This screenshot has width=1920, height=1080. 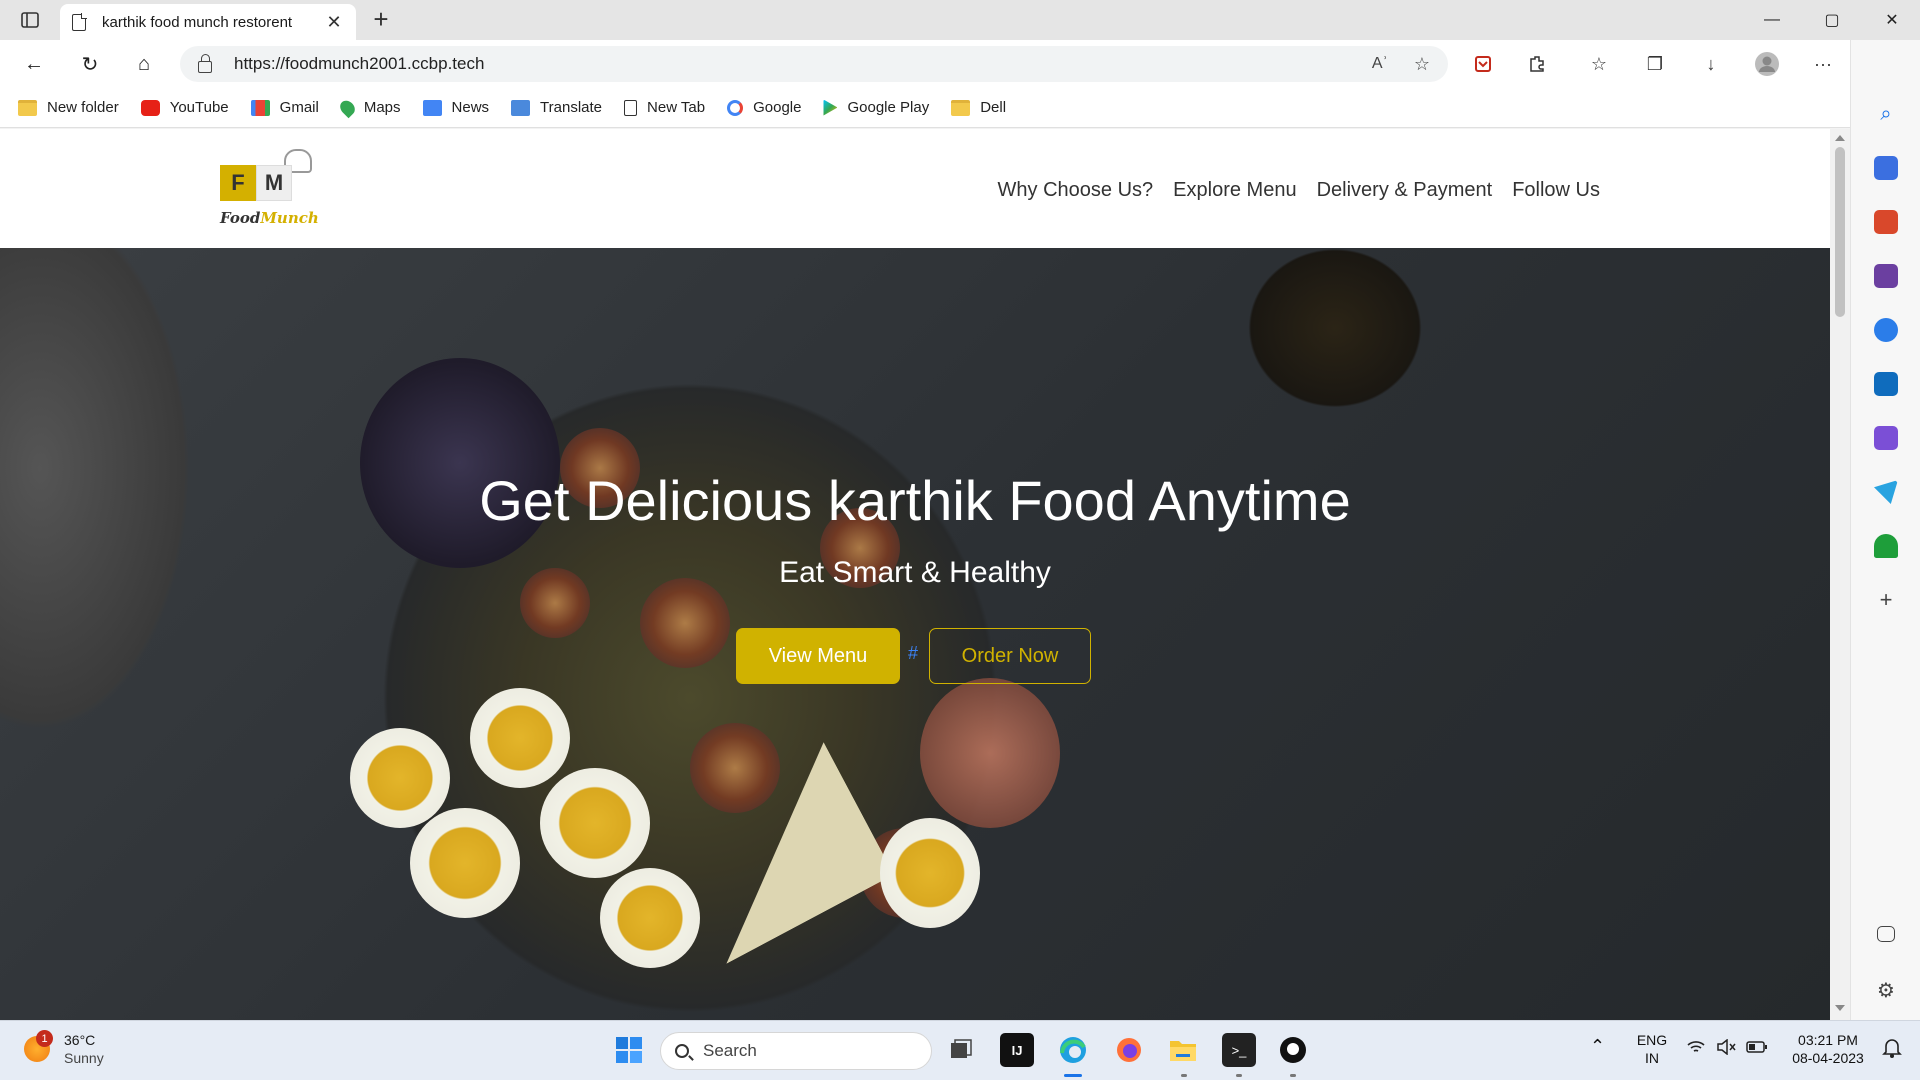 I want to click on github-open-indicator, so click(x=1293, y=1075).